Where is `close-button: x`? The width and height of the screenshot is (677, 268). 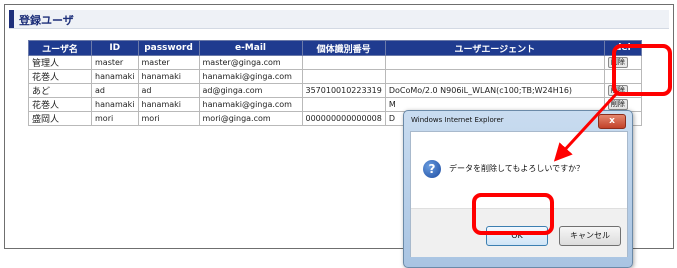
close-button: x is located at coordinates (612, 121).